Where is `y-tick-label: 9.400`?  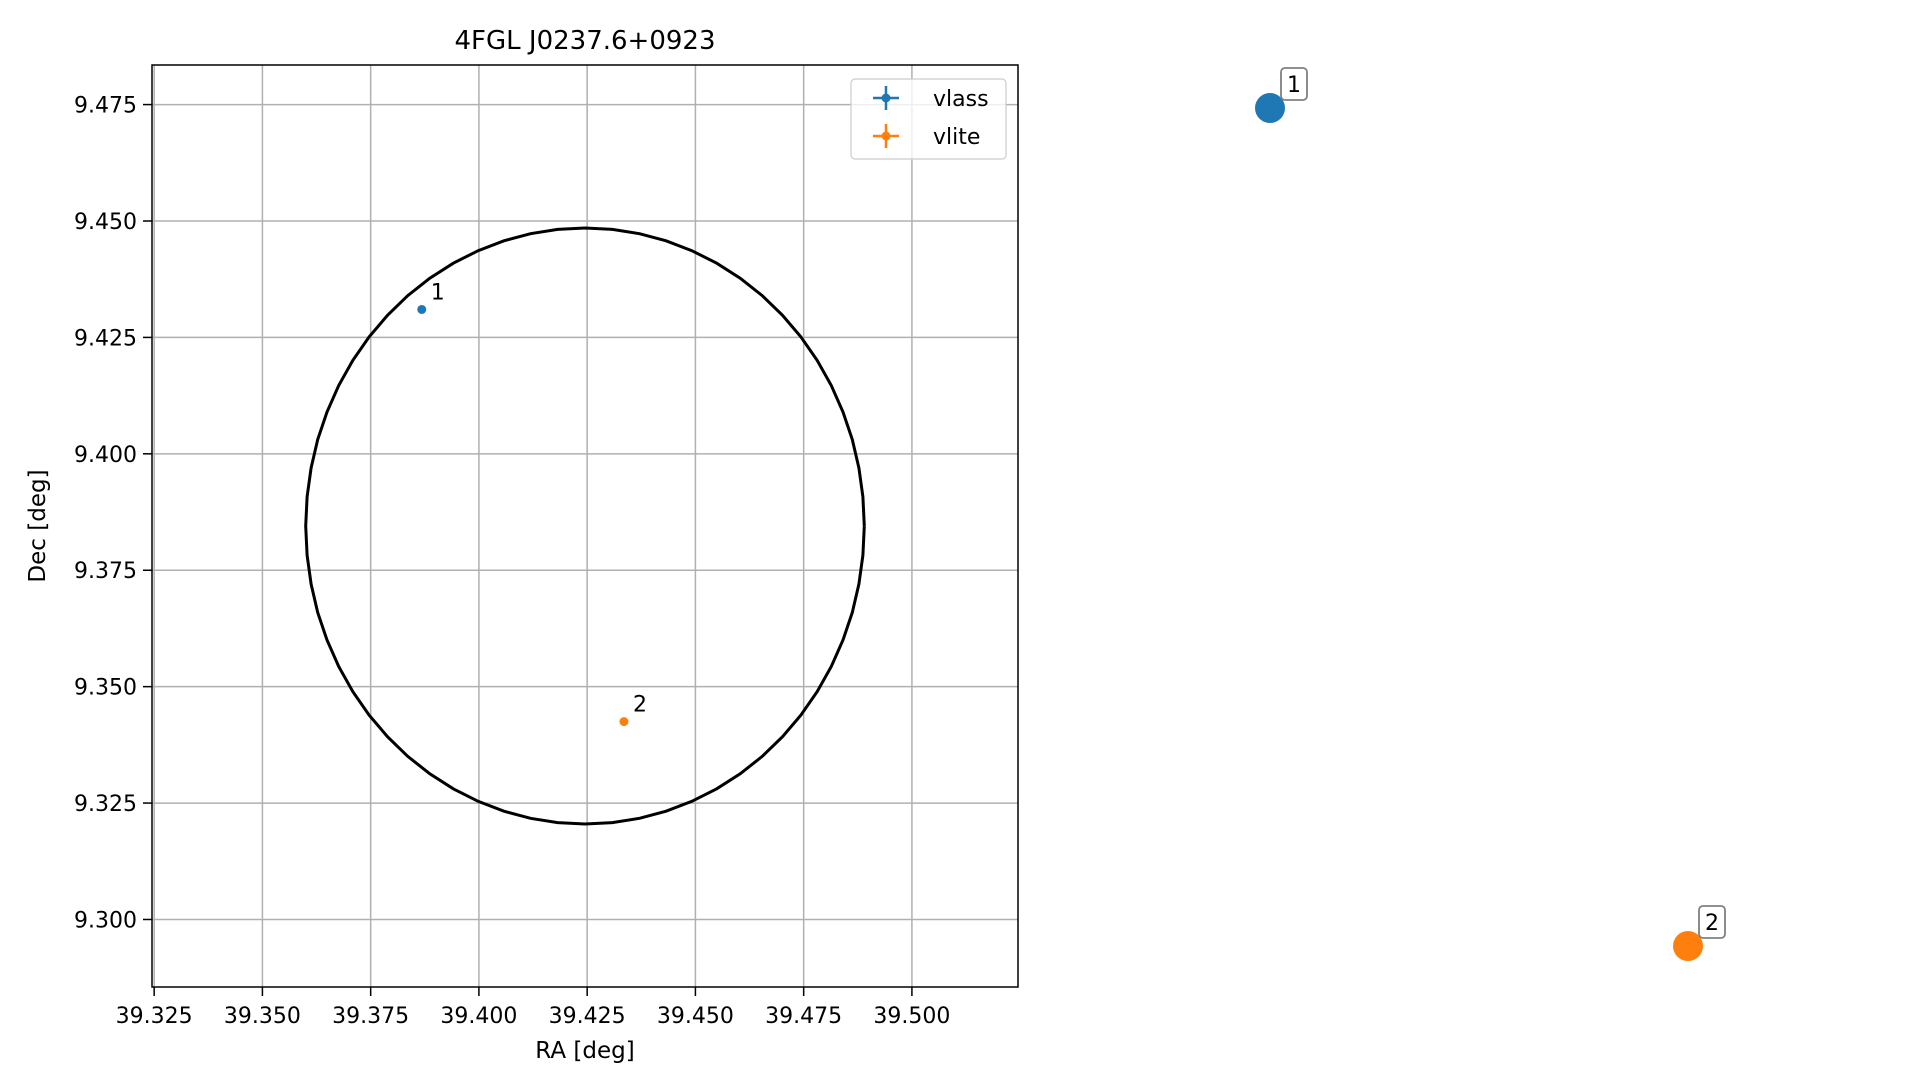 y-tick-label: 9.400 is located at coordinates (105, 455).